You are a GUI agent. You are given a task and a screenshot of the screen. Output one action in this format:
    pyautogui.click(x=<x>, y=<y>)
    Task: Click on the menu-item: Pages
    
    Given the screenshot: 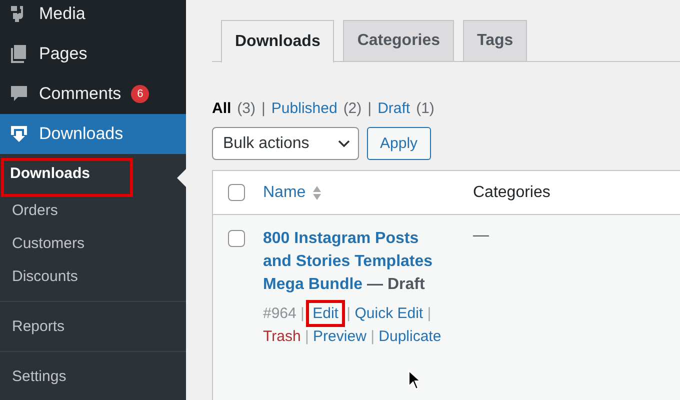 What is the action you would take?
    pyautogui.click(x=93, y=54)
    